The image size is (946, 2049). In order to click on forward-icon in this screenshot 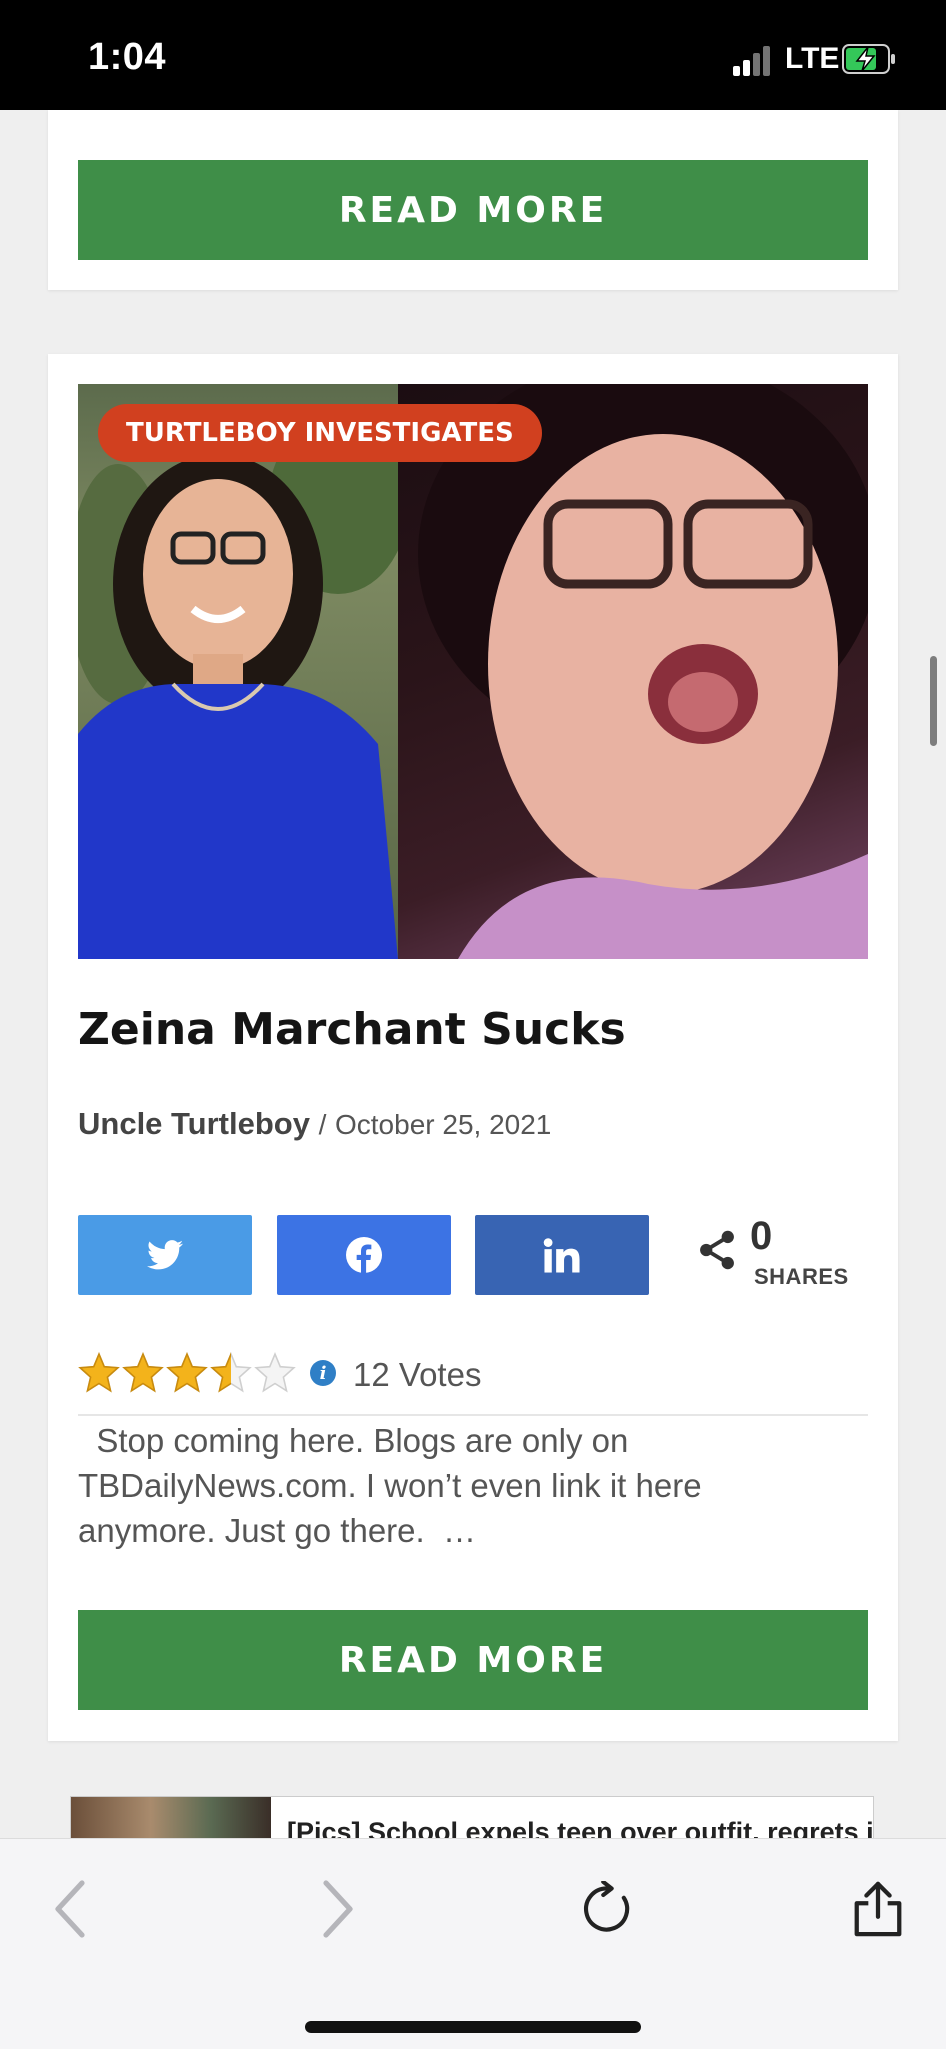, I will do `click(338, 1909)`.